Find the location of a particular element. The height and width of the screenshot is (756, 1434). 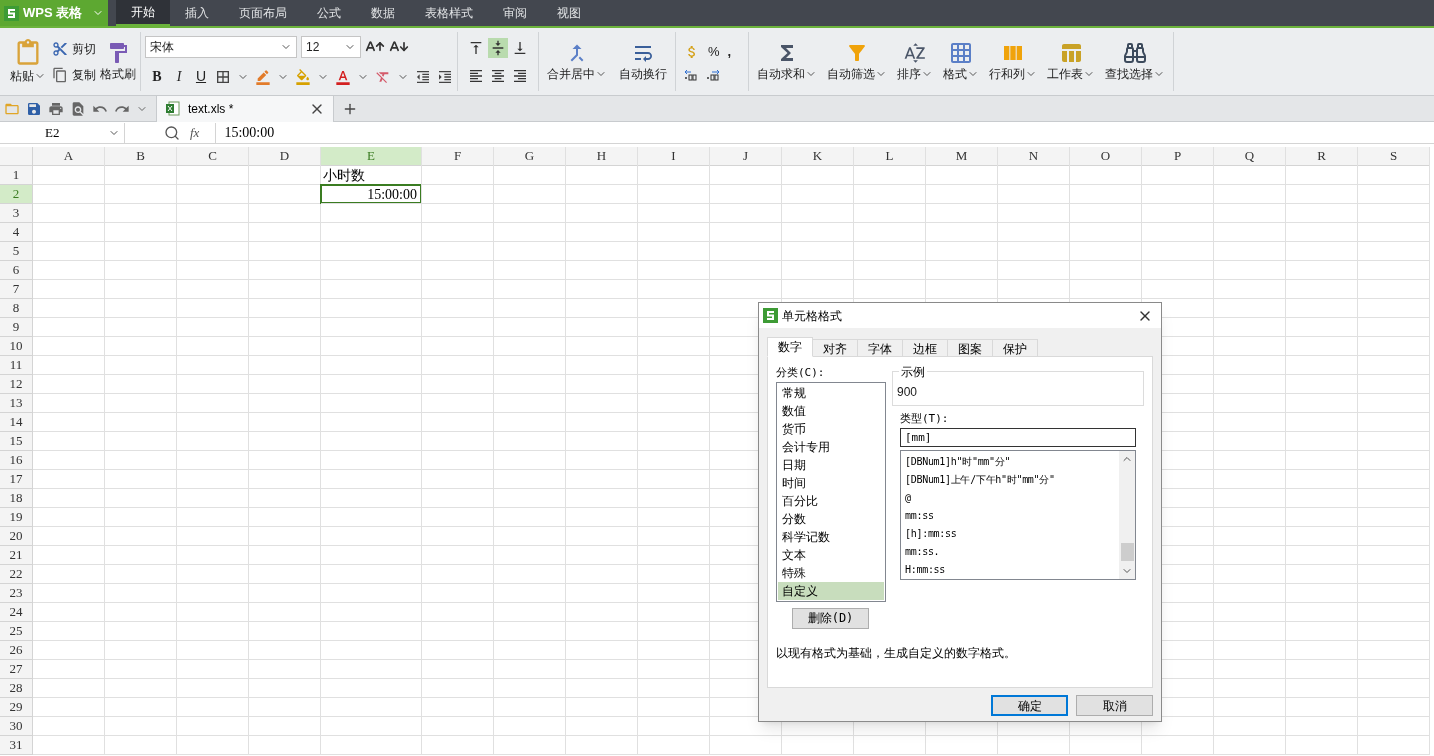

dialog-tab: 边框 is located at coordinates (925, 348).